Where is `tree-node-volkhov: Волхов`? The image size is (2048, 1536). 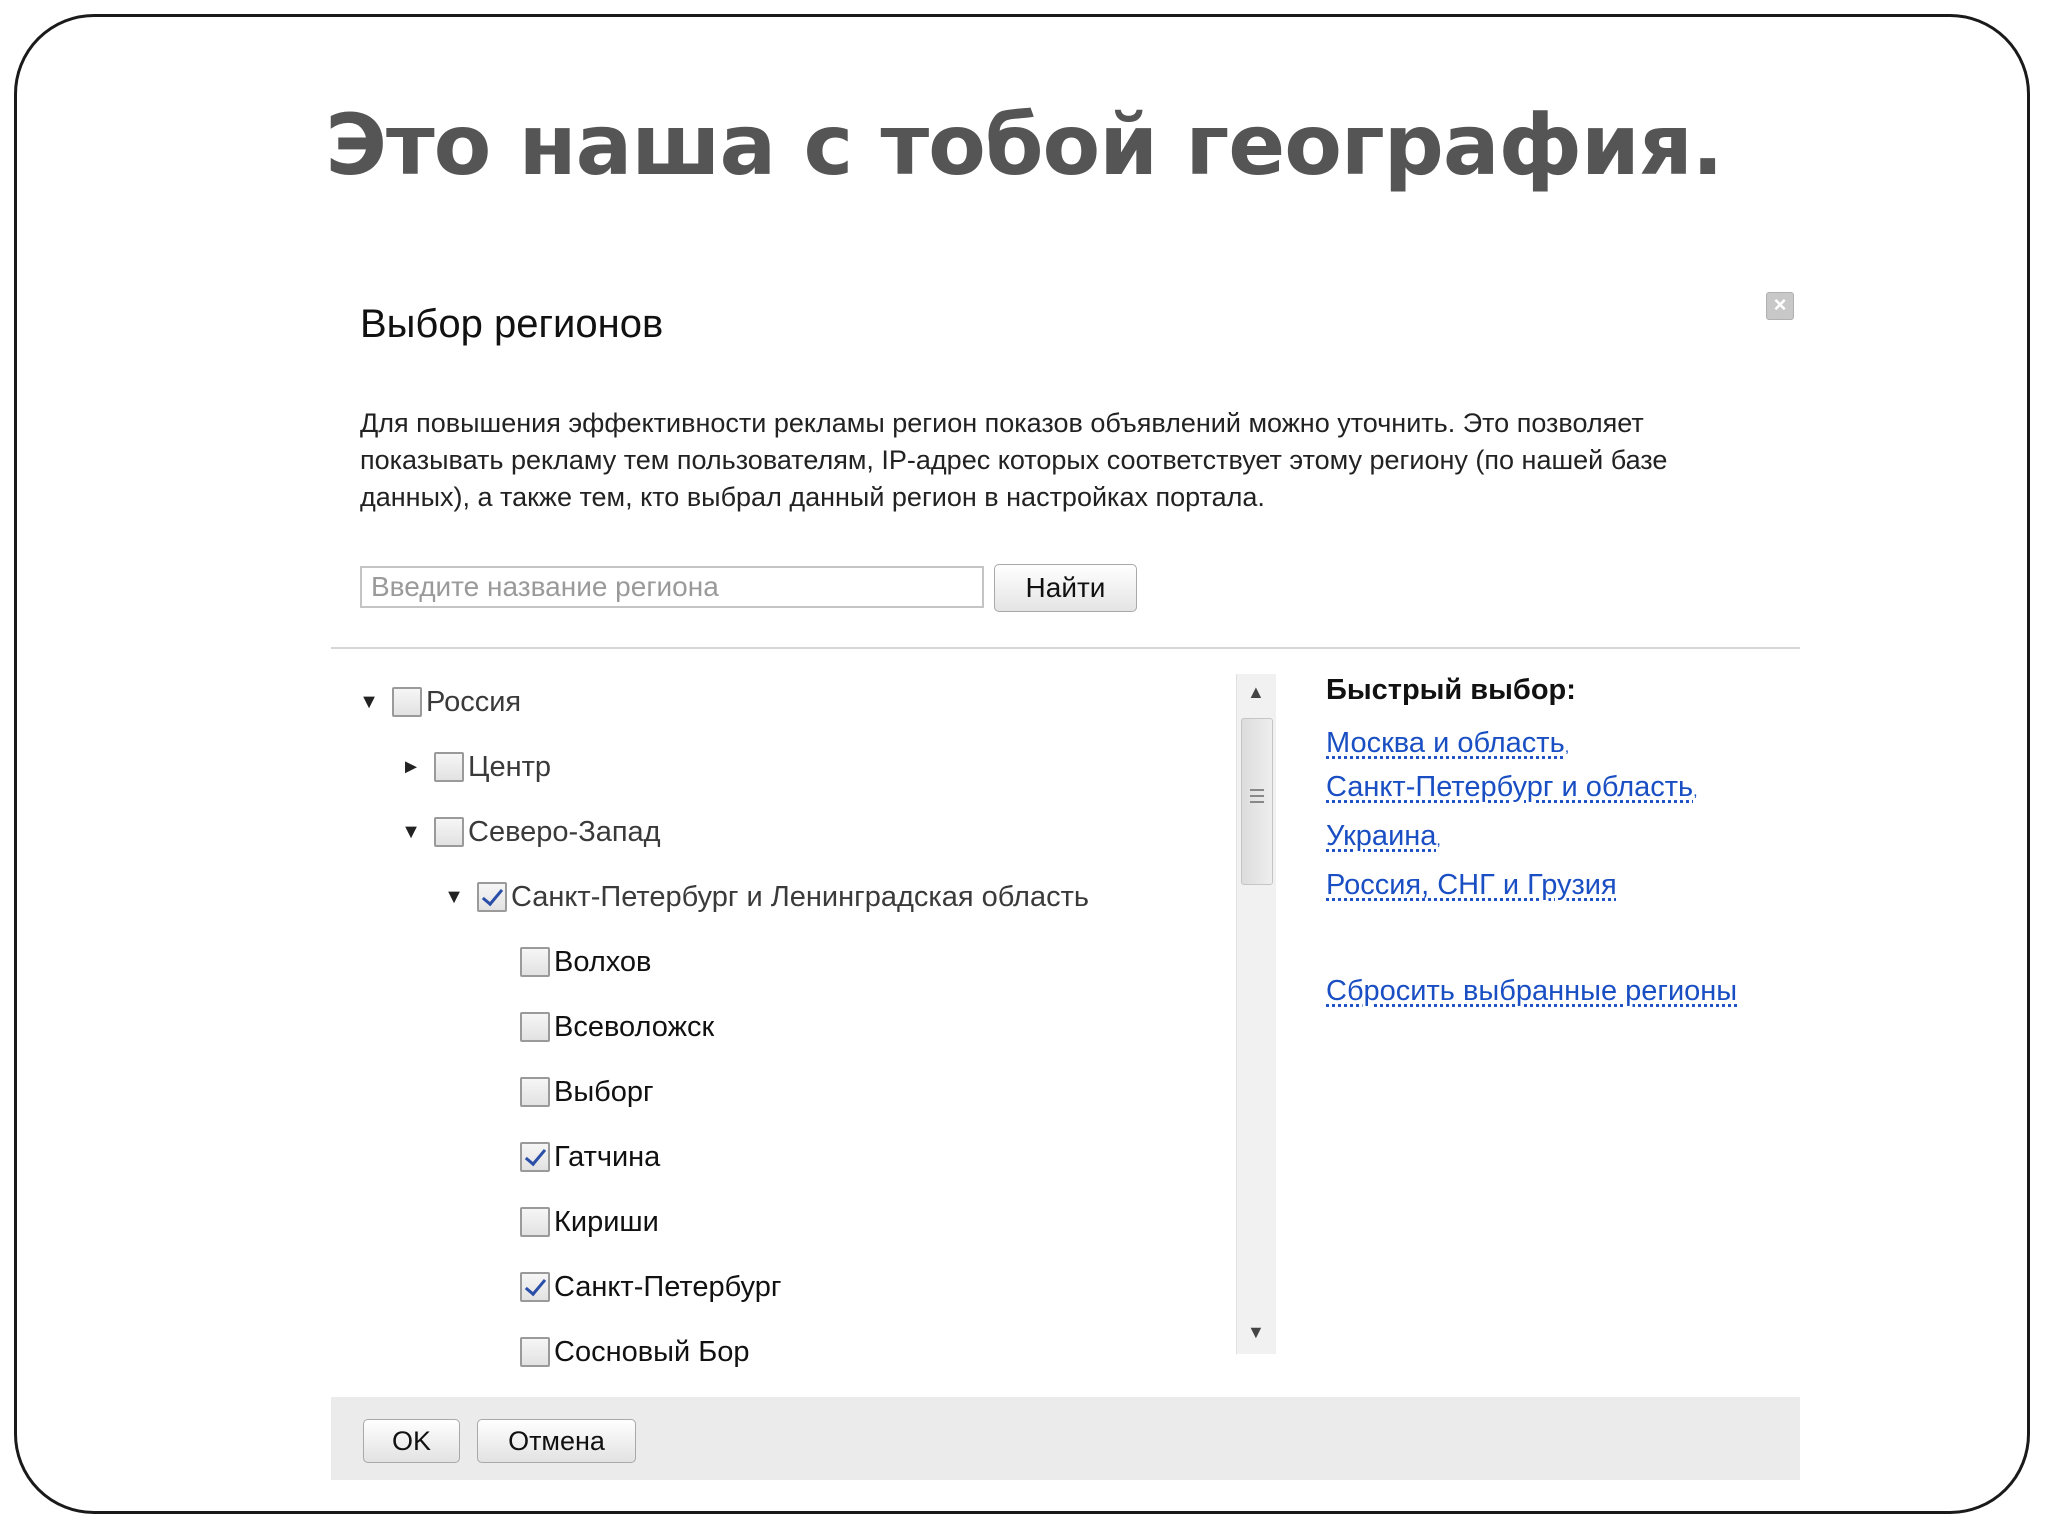 tree-node-volkhov: Волхов is located at coordinates (568, 962).